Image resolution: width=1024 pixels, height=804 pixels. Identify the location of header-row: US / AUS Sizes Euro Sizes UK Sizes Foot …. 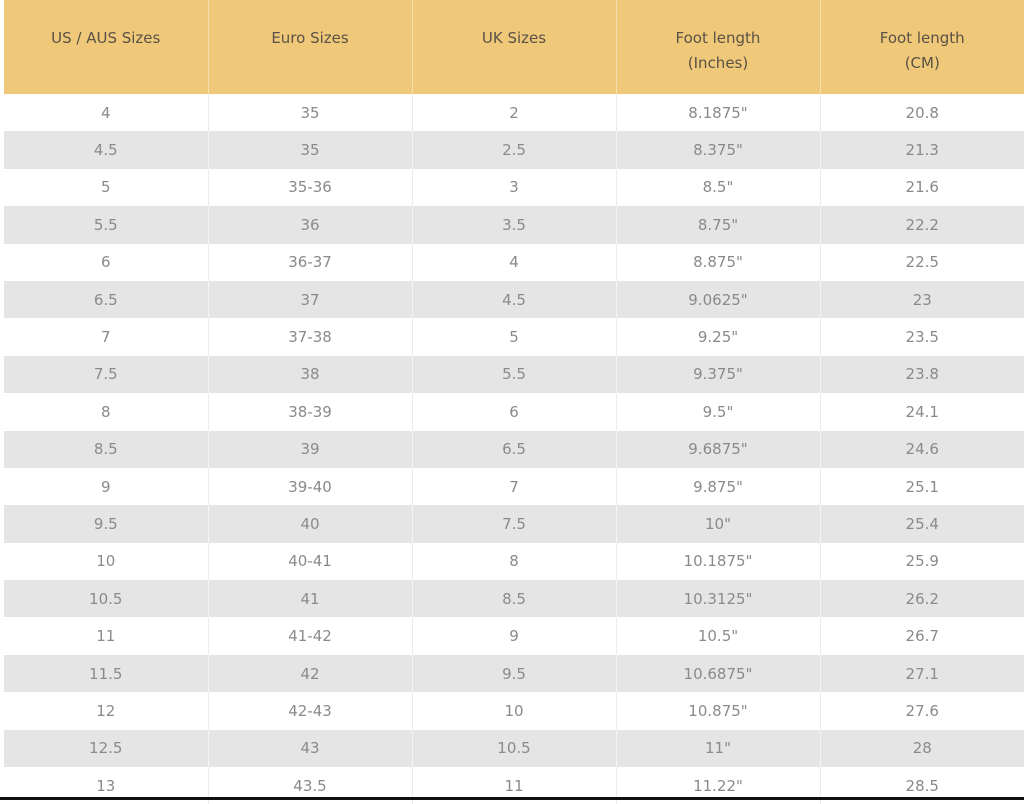
(514, 47).